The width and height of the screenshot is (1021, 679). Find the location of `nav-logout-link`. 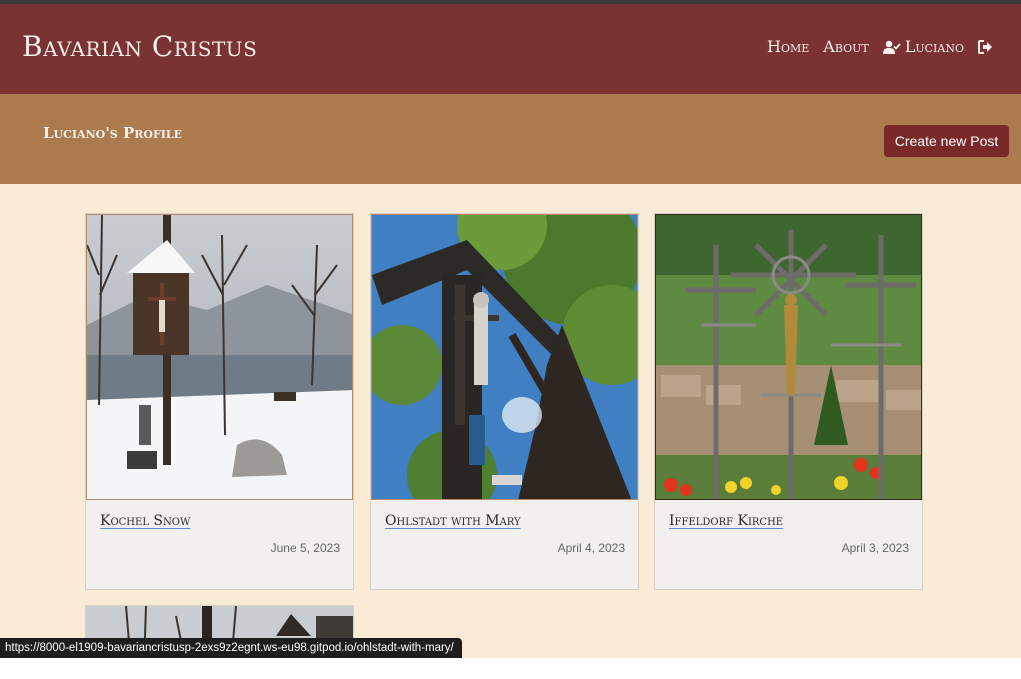

nav-logout-link is located at coordinates (985, 46).